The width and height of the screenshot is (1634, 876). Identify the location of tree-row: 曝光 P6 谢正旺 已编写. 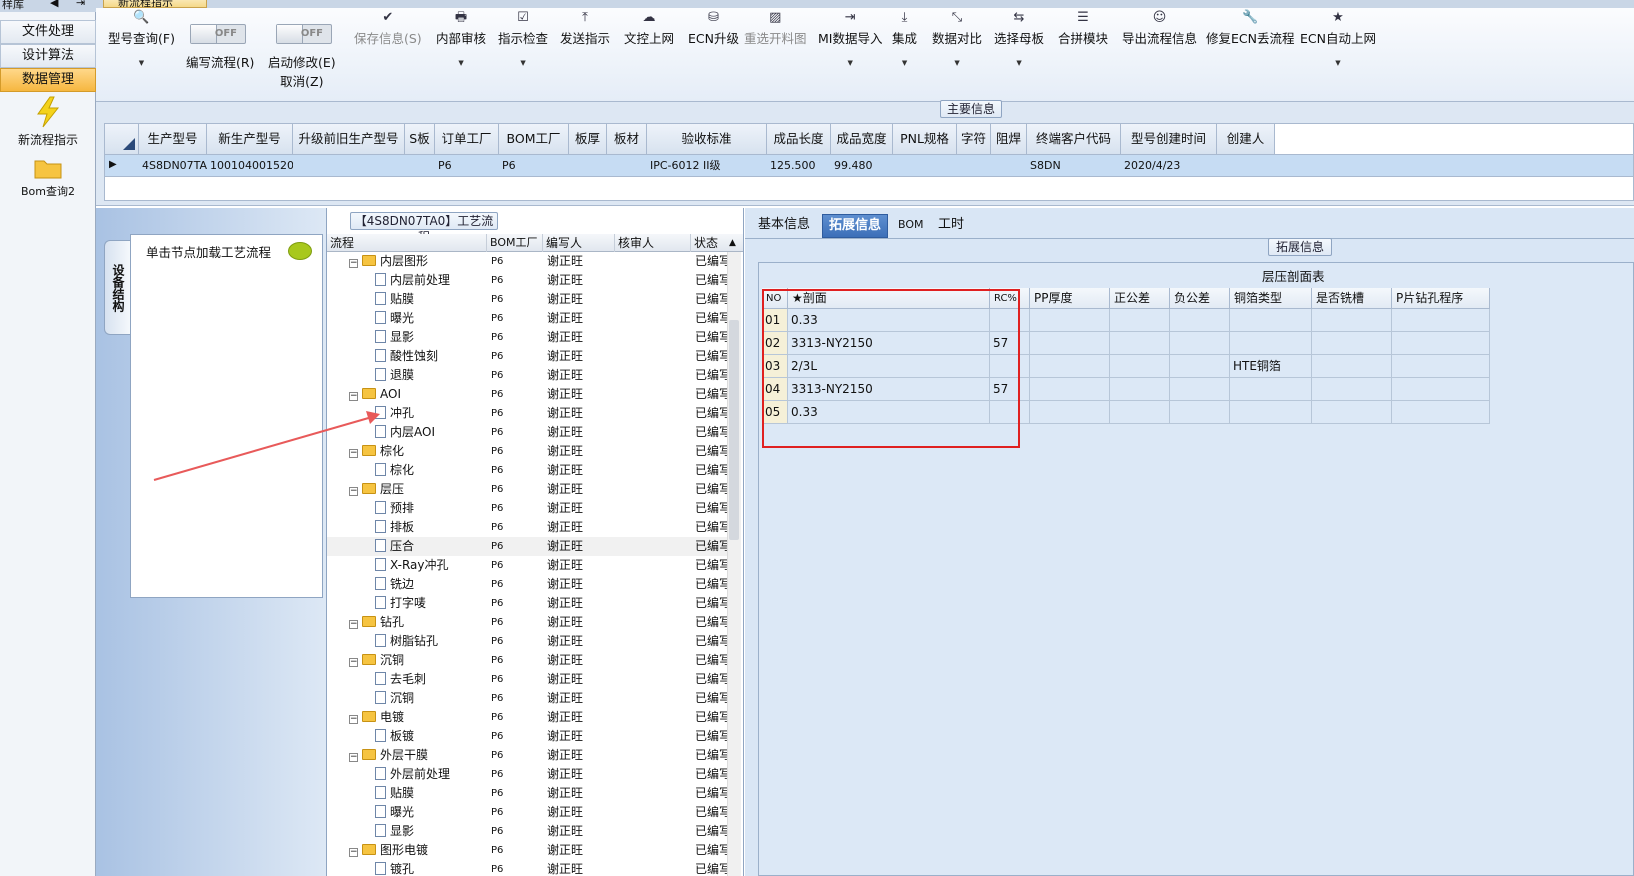
(527, 318).